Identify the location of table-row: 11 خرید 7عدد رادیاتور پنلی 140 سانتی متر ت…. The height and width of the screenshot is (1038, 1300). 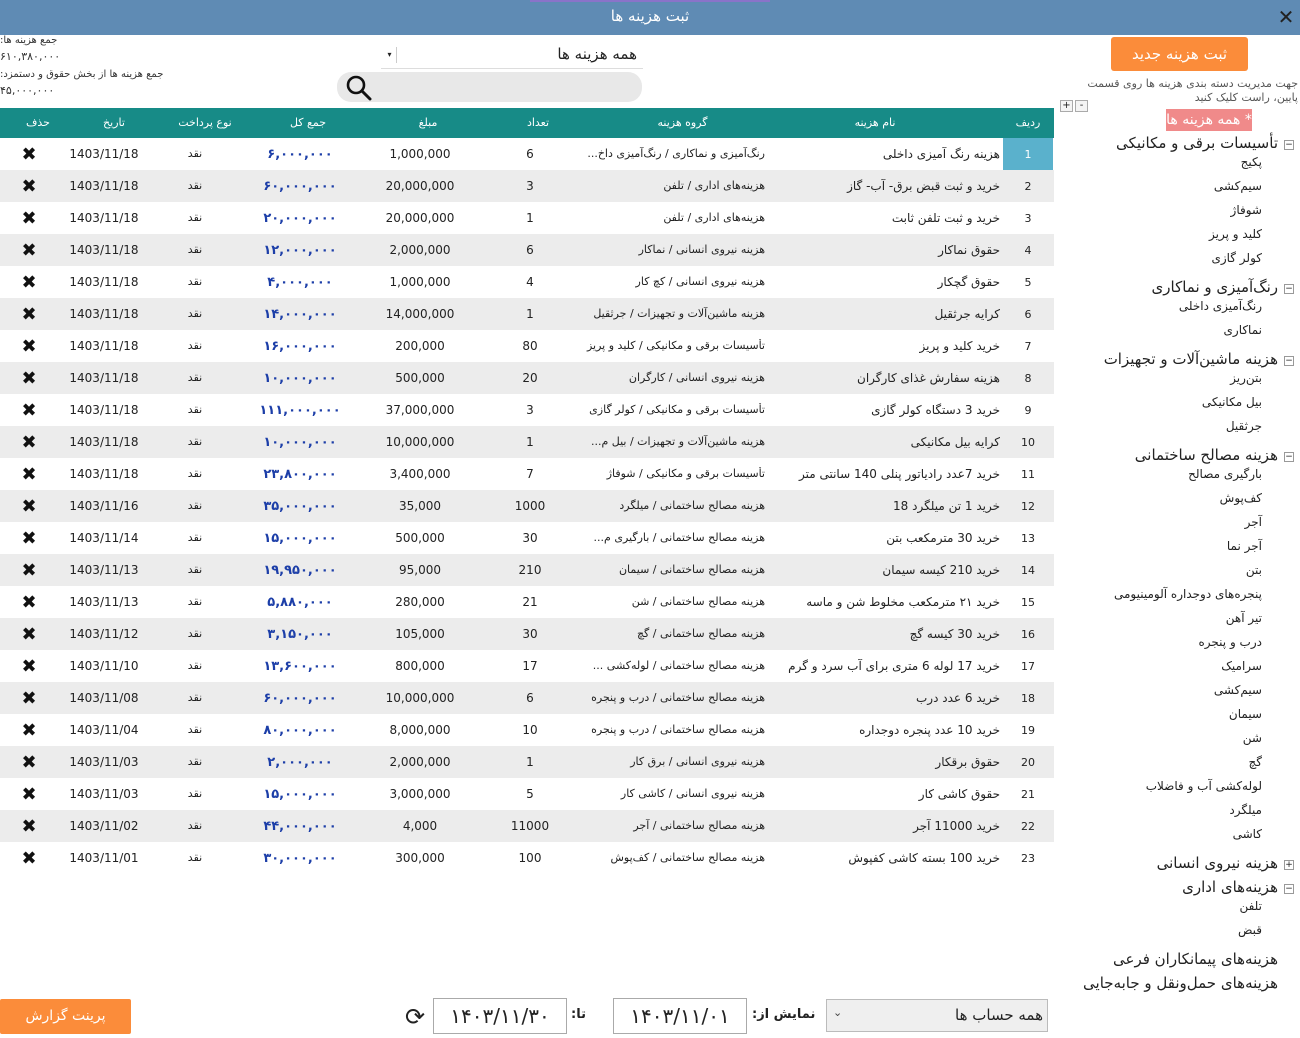
(527, 474).